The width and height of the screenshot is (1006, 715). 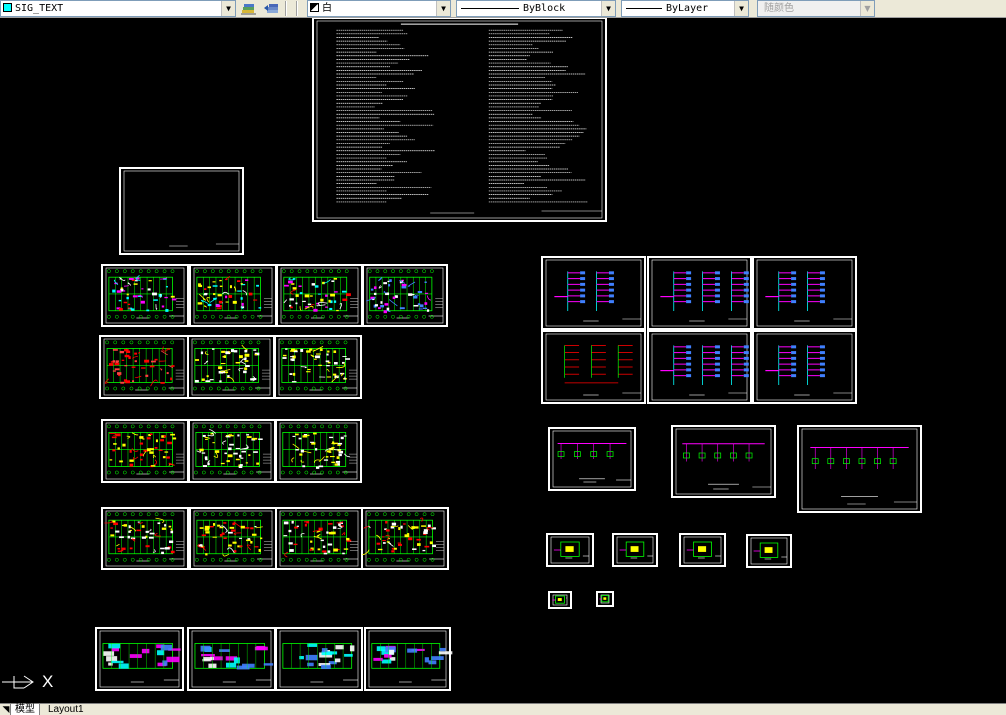 What do you see at coordinates (66, 709) in the screenshot?
I see `tab-layout1: Layout1` at bounding box center [66, 709].